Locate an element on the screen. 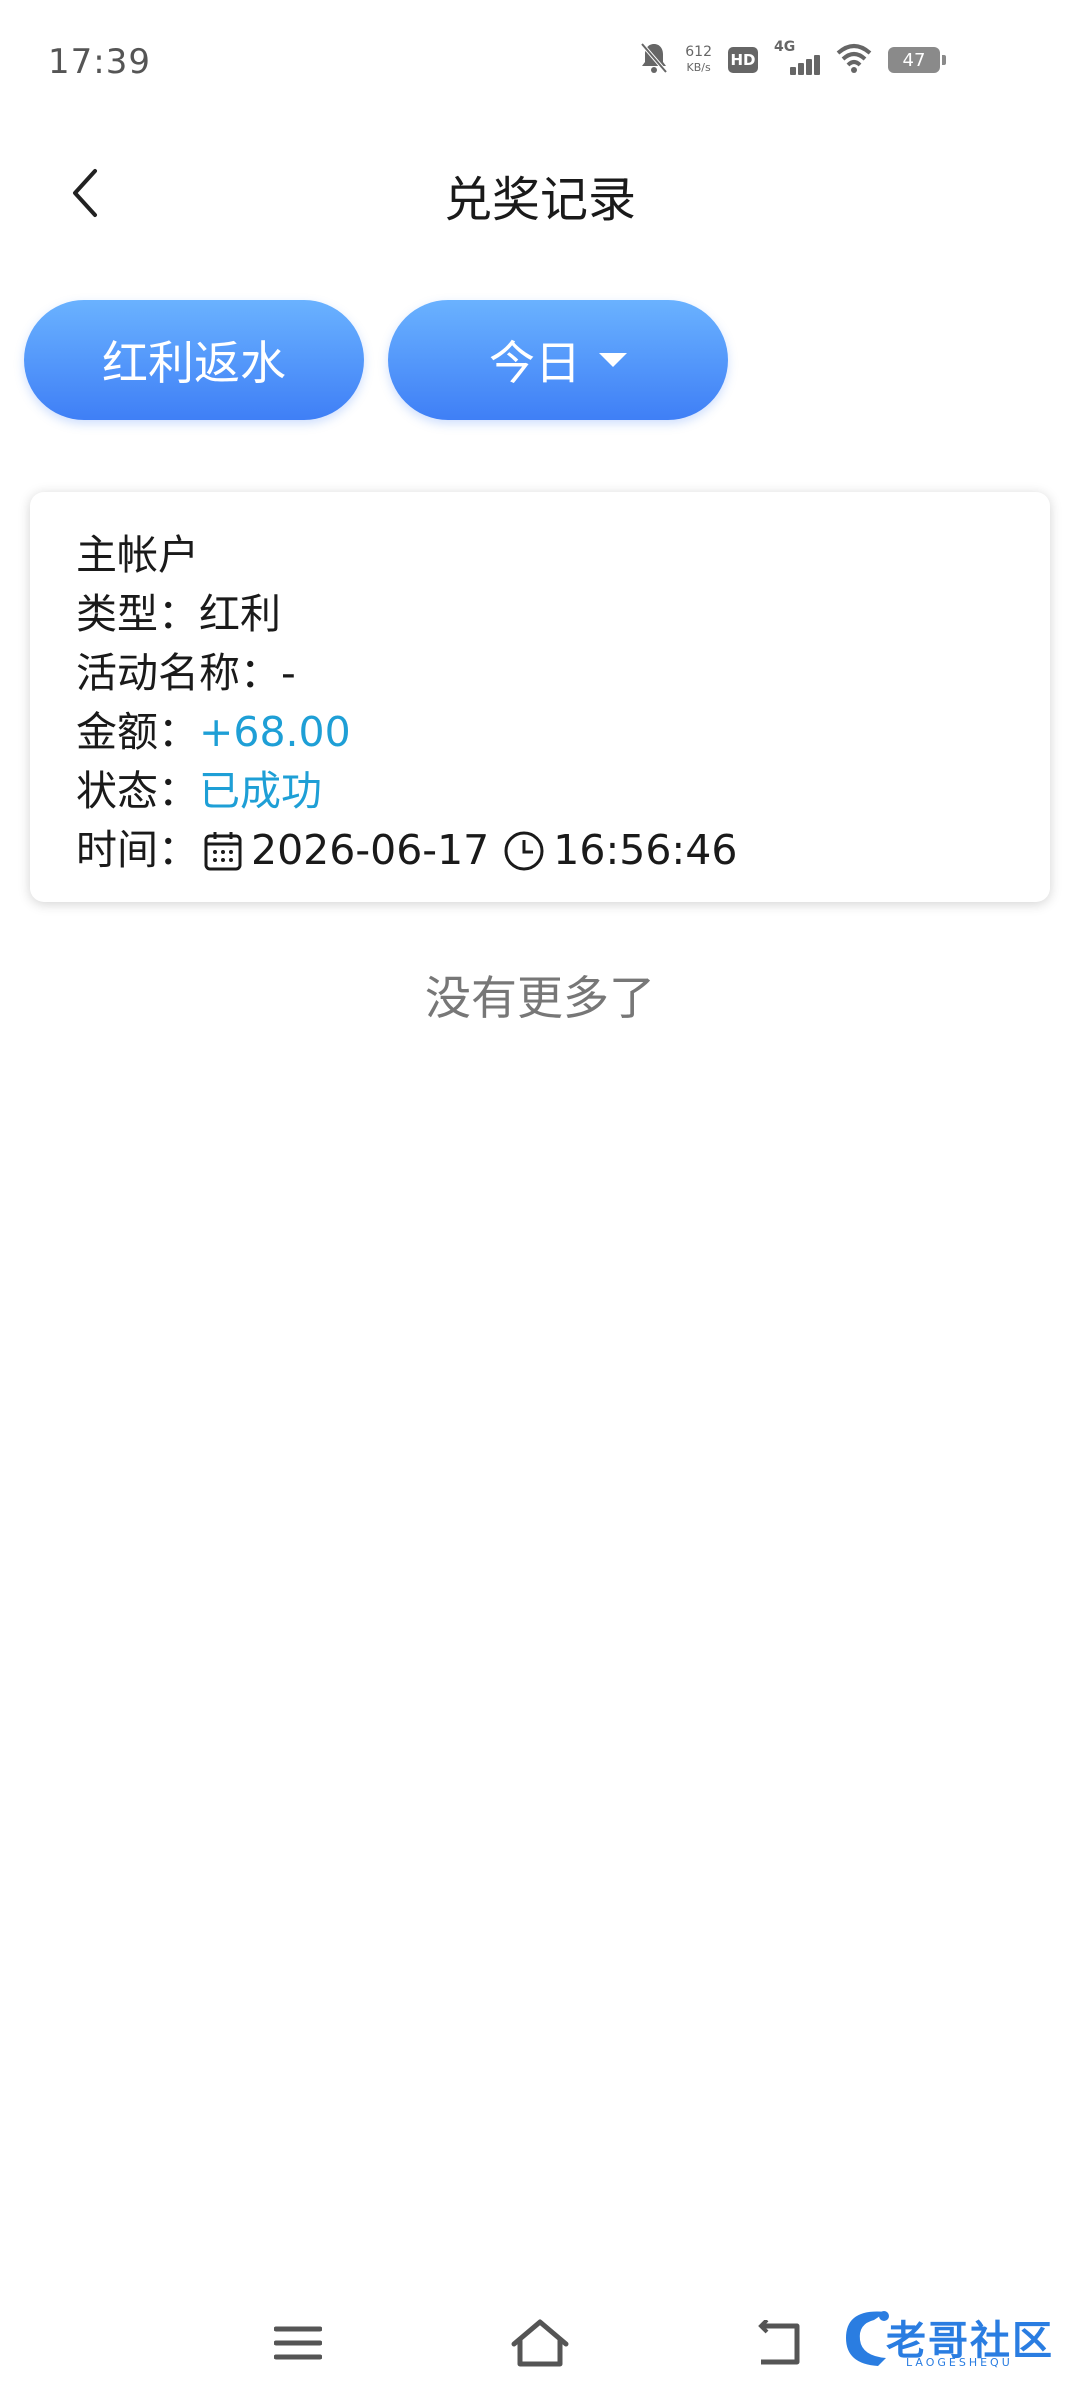 Image resolution: width=1080 pixels, height=2408 pixels. caret-down-icon is located at coordinates (613, 360).